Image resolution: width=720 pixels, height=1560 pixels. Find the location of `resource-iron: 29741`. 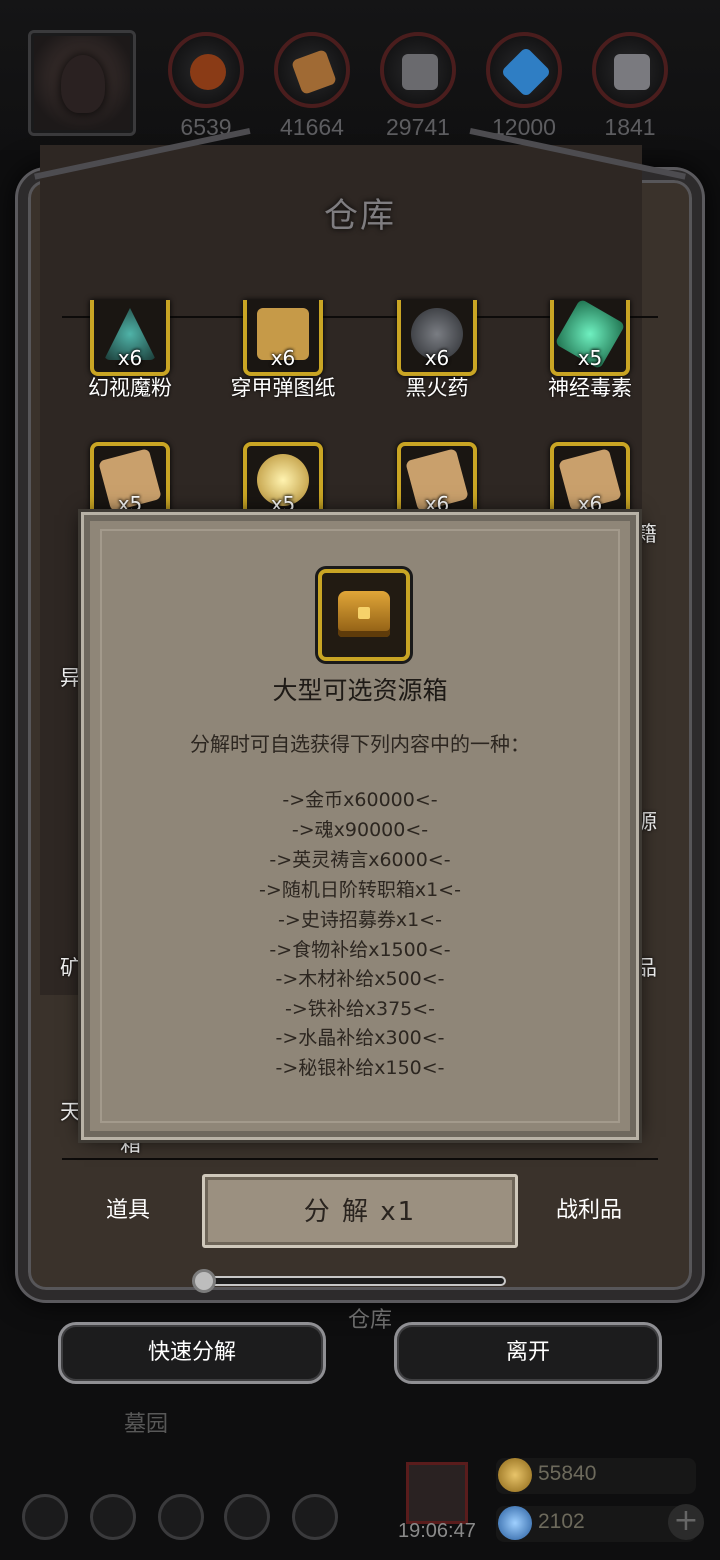

resource-iron: 29741 is located at coordinates (418, 86).